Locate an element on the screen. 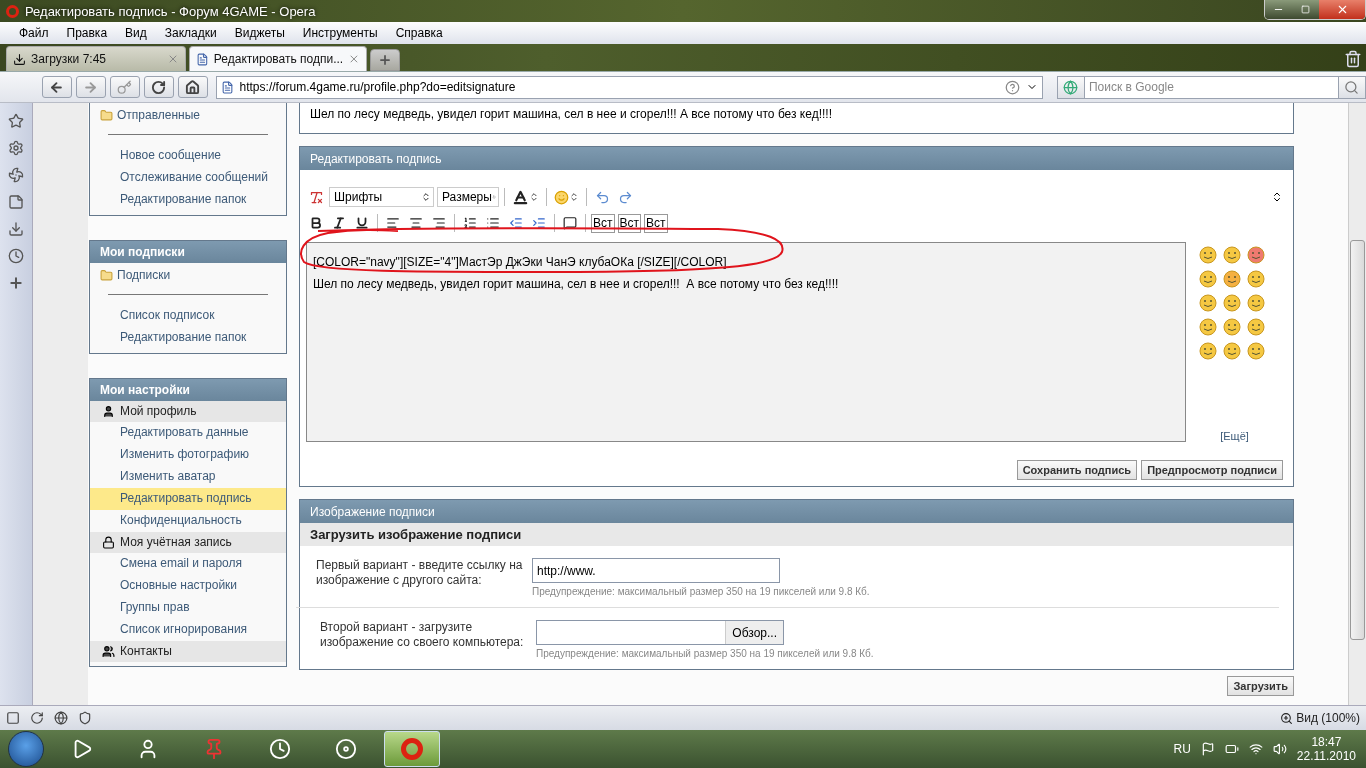 This screenshot has height=768, width=1366. sidebar-link: Основные настройки is located at coordinates (188, 586).